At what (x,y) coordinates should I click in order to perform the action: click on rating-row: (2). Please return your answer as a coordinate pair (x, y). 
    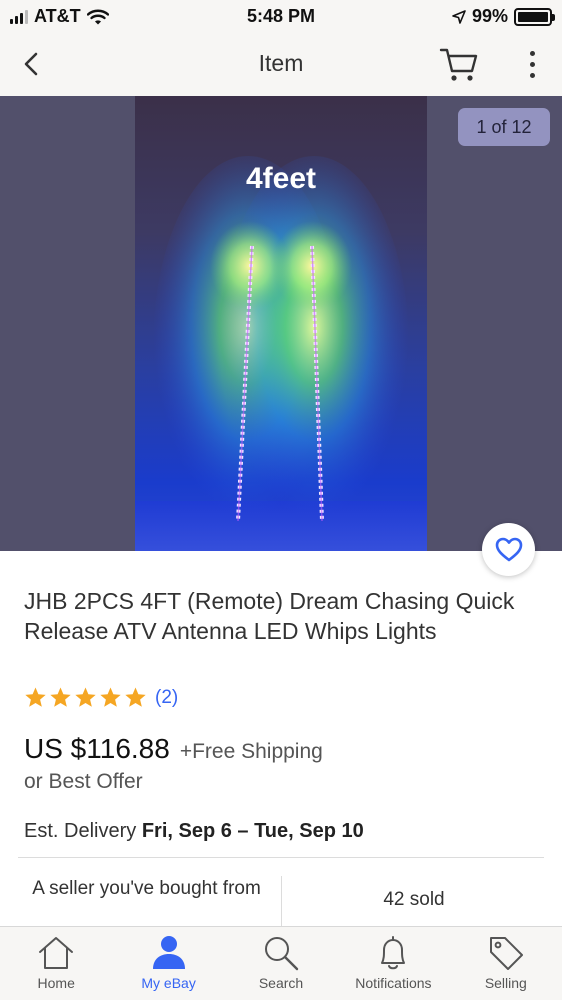
    Looking at the image, I should click on (101, 697).